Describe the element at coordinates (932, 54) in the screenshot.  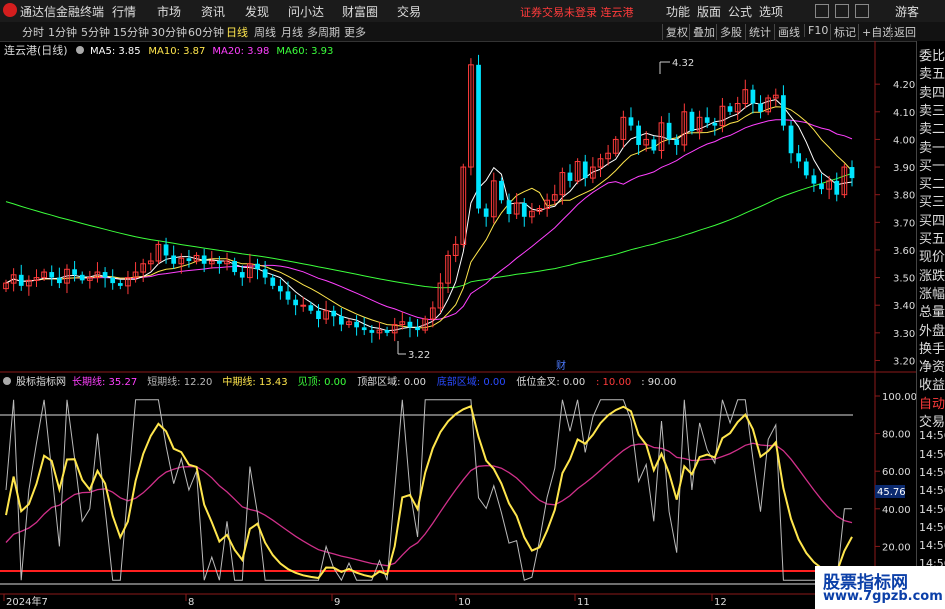
I see `side-panel-item: 委比` at that location.